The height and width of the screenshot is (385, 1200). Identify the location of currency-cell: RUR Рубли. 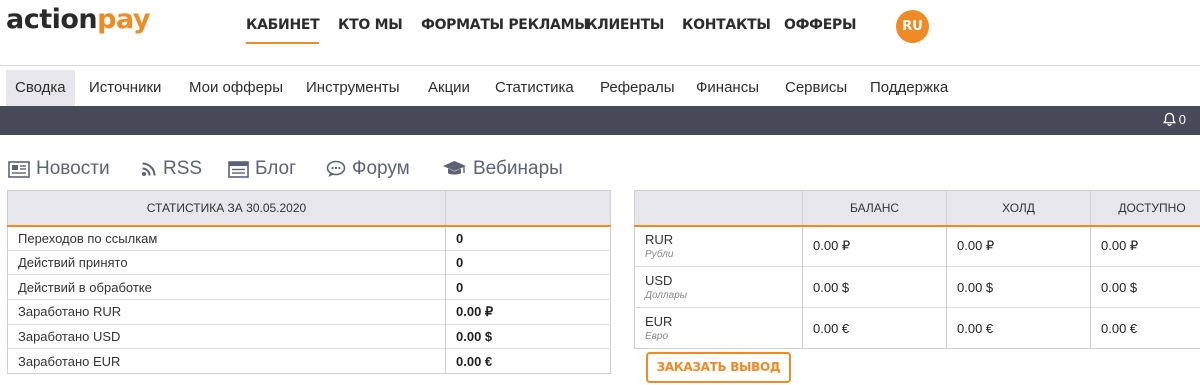
(718, 246).